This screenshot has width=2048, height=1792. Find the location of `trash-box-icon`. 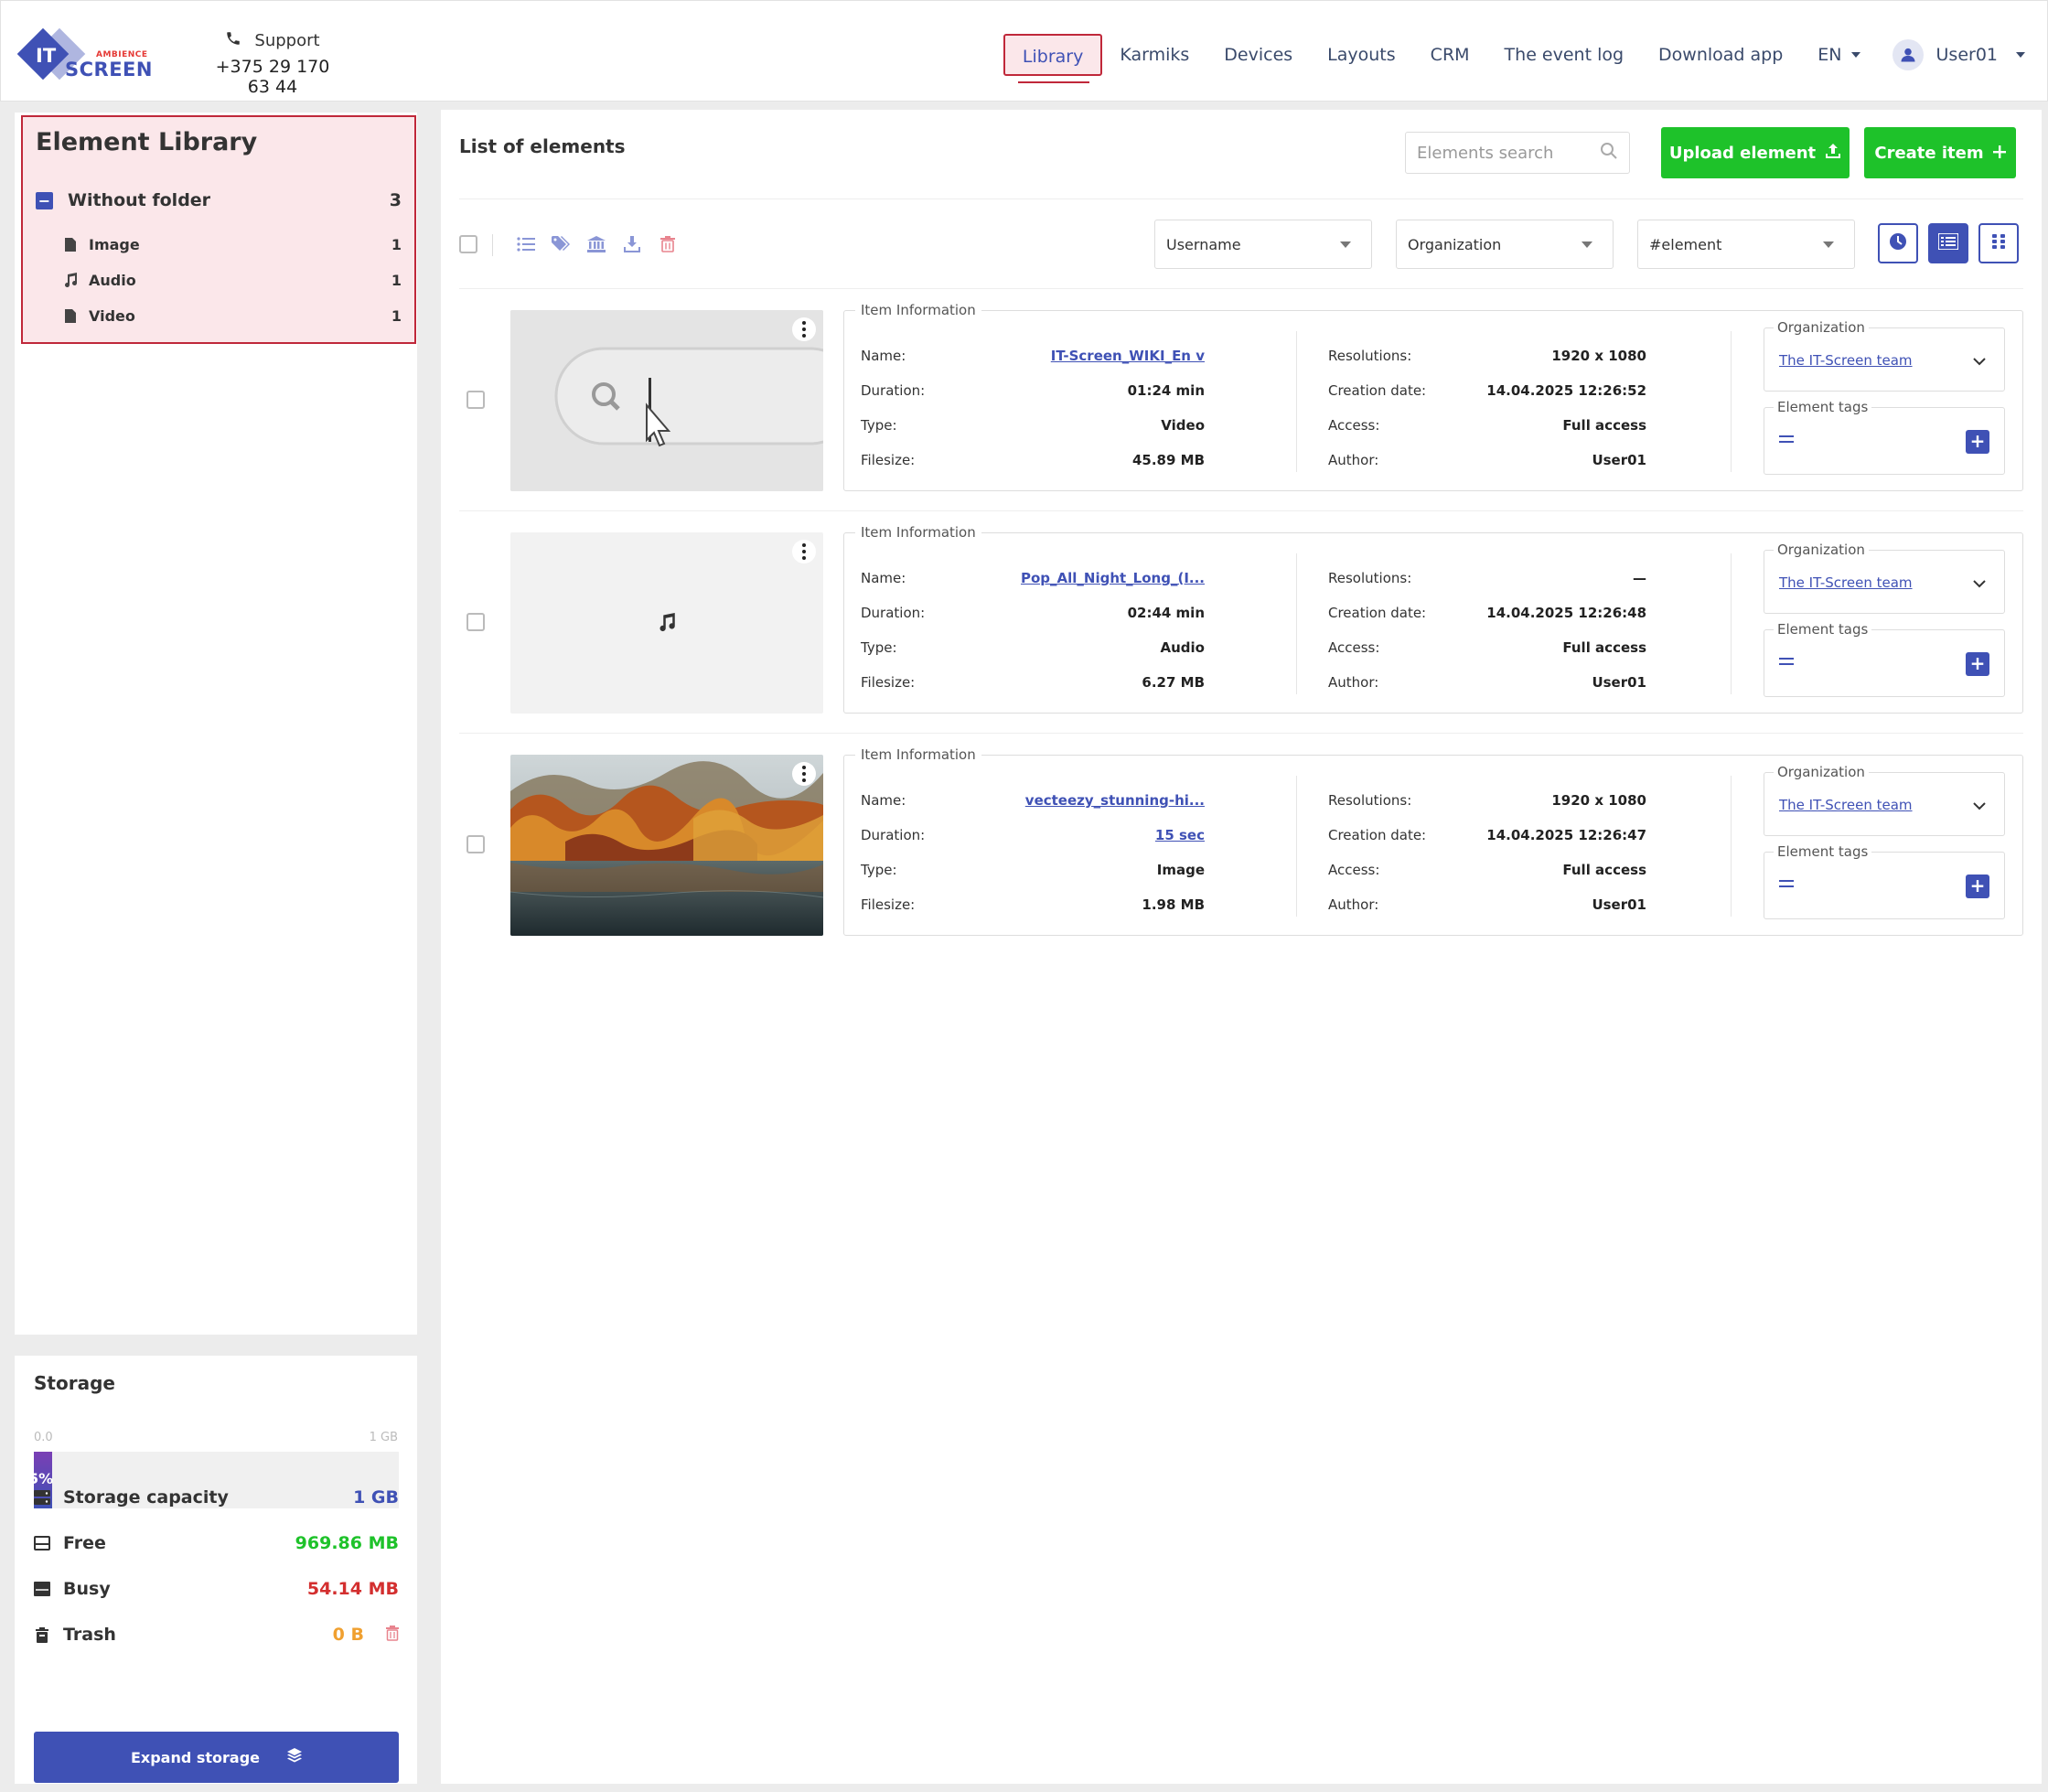

trash-box-icon is located at coordinates (42, 1634).